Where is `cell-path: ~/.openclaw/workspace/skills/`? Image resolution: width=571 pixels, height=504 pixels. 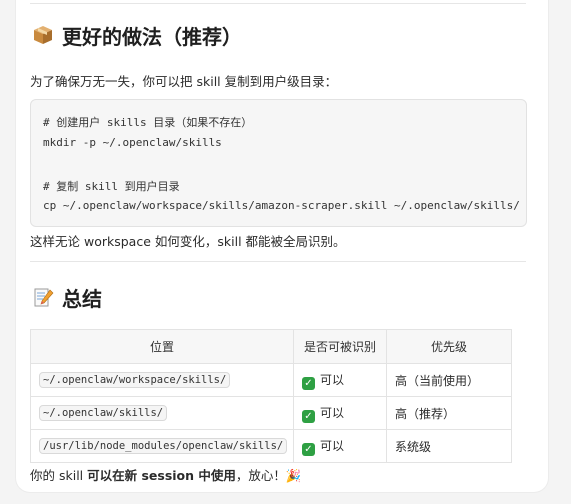
cell-path: ~/.openclaw/workspace/skills/ is located at coordinates (162, 380).